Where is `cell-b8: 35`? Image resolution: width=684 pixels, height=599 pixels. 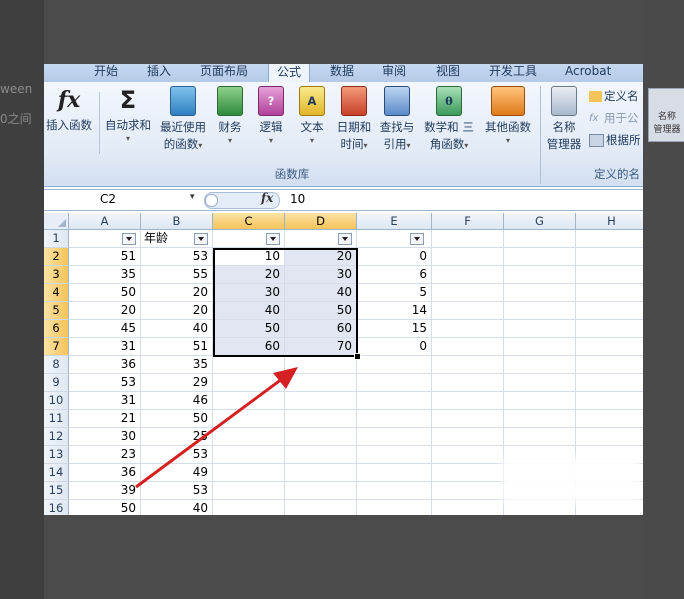 cell-b8: 35 is located at coordinates (177, 365).